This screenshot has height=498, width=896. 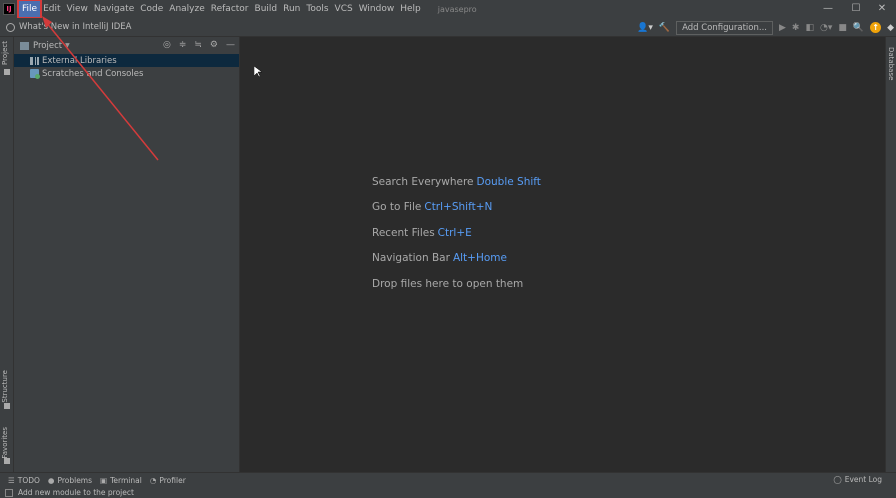 I want to click on todo-label: TODO, so click(x=28, y=480).